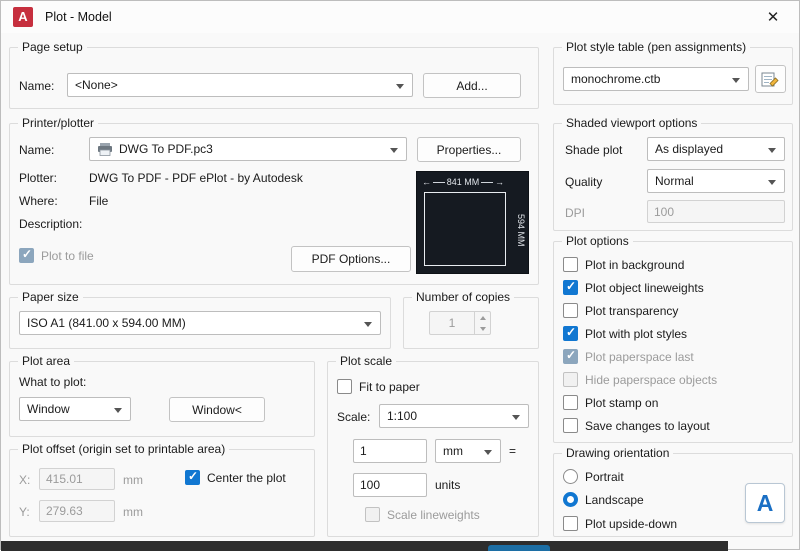  Describe the element at coordinates (633, 287) in the screenshot. I see `plot-object-lineweights-checkbox: Plot object lineweights` at that location.